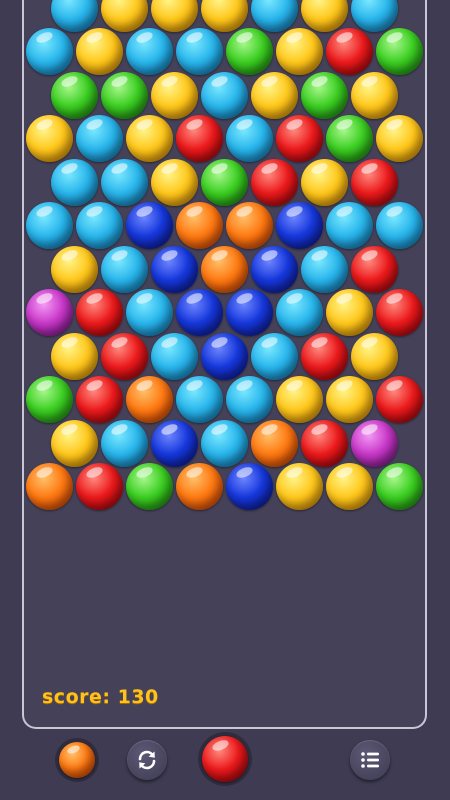  I want to click on list-menu-icon, so click(370, 760).